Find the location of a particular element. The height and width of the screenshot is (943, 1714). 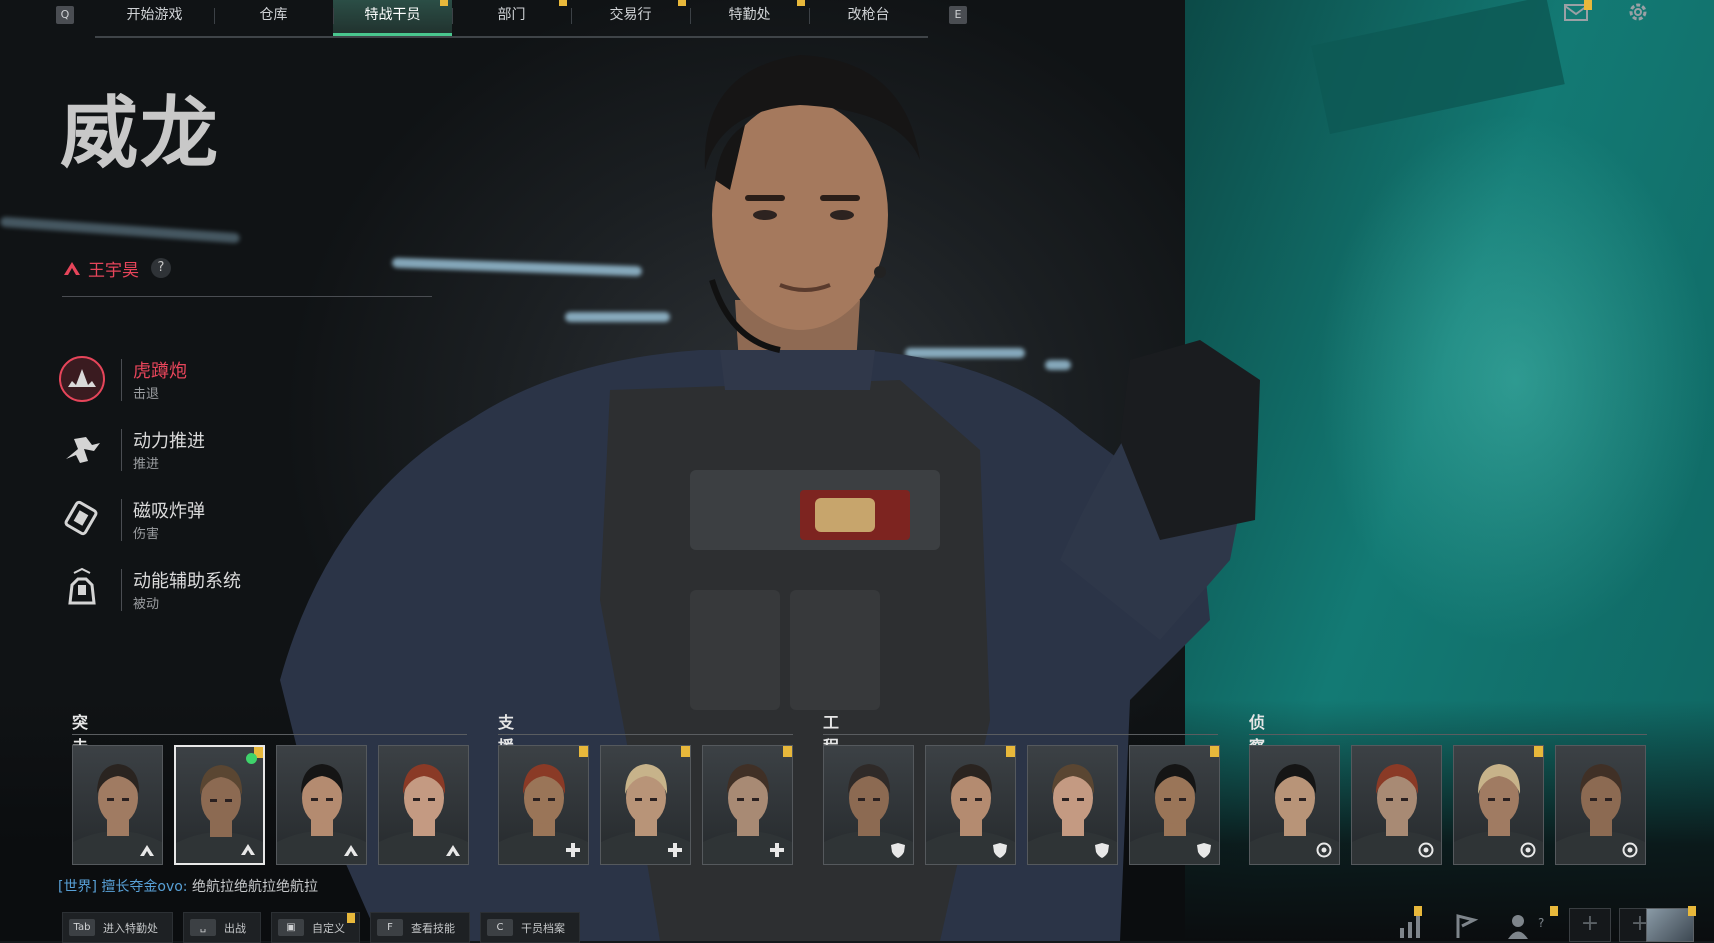

avatar is located at coordinates (1670, 925).